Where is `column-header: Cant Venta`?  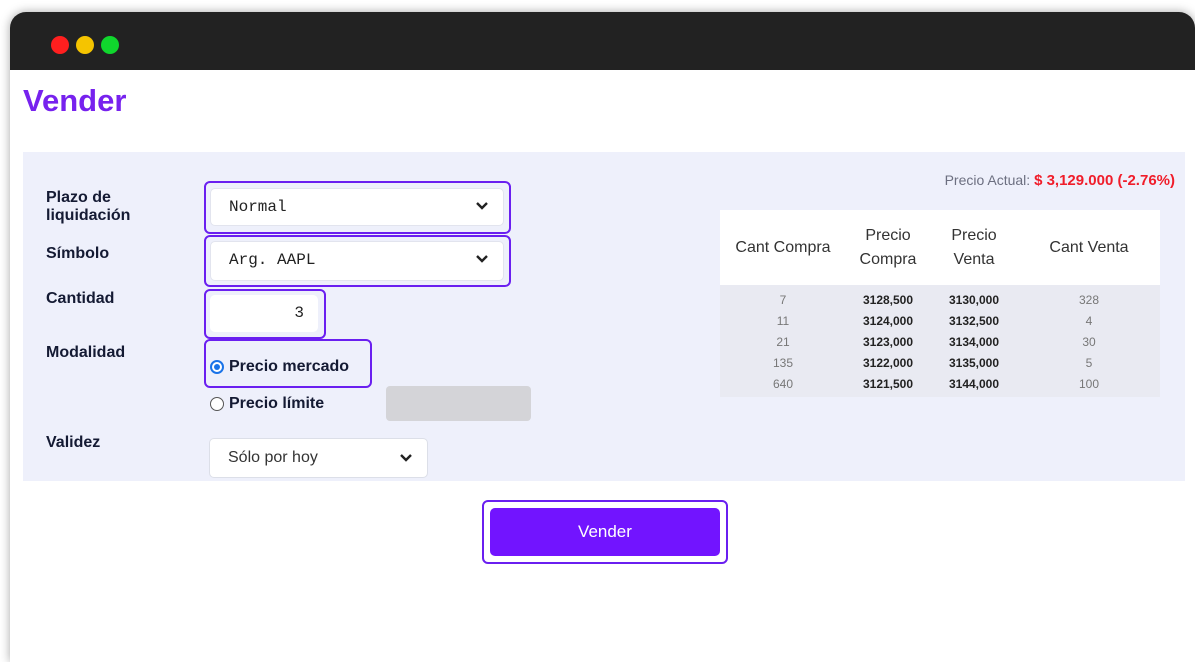
column-header: Cant Venta is located at coordinates (1089, 247).